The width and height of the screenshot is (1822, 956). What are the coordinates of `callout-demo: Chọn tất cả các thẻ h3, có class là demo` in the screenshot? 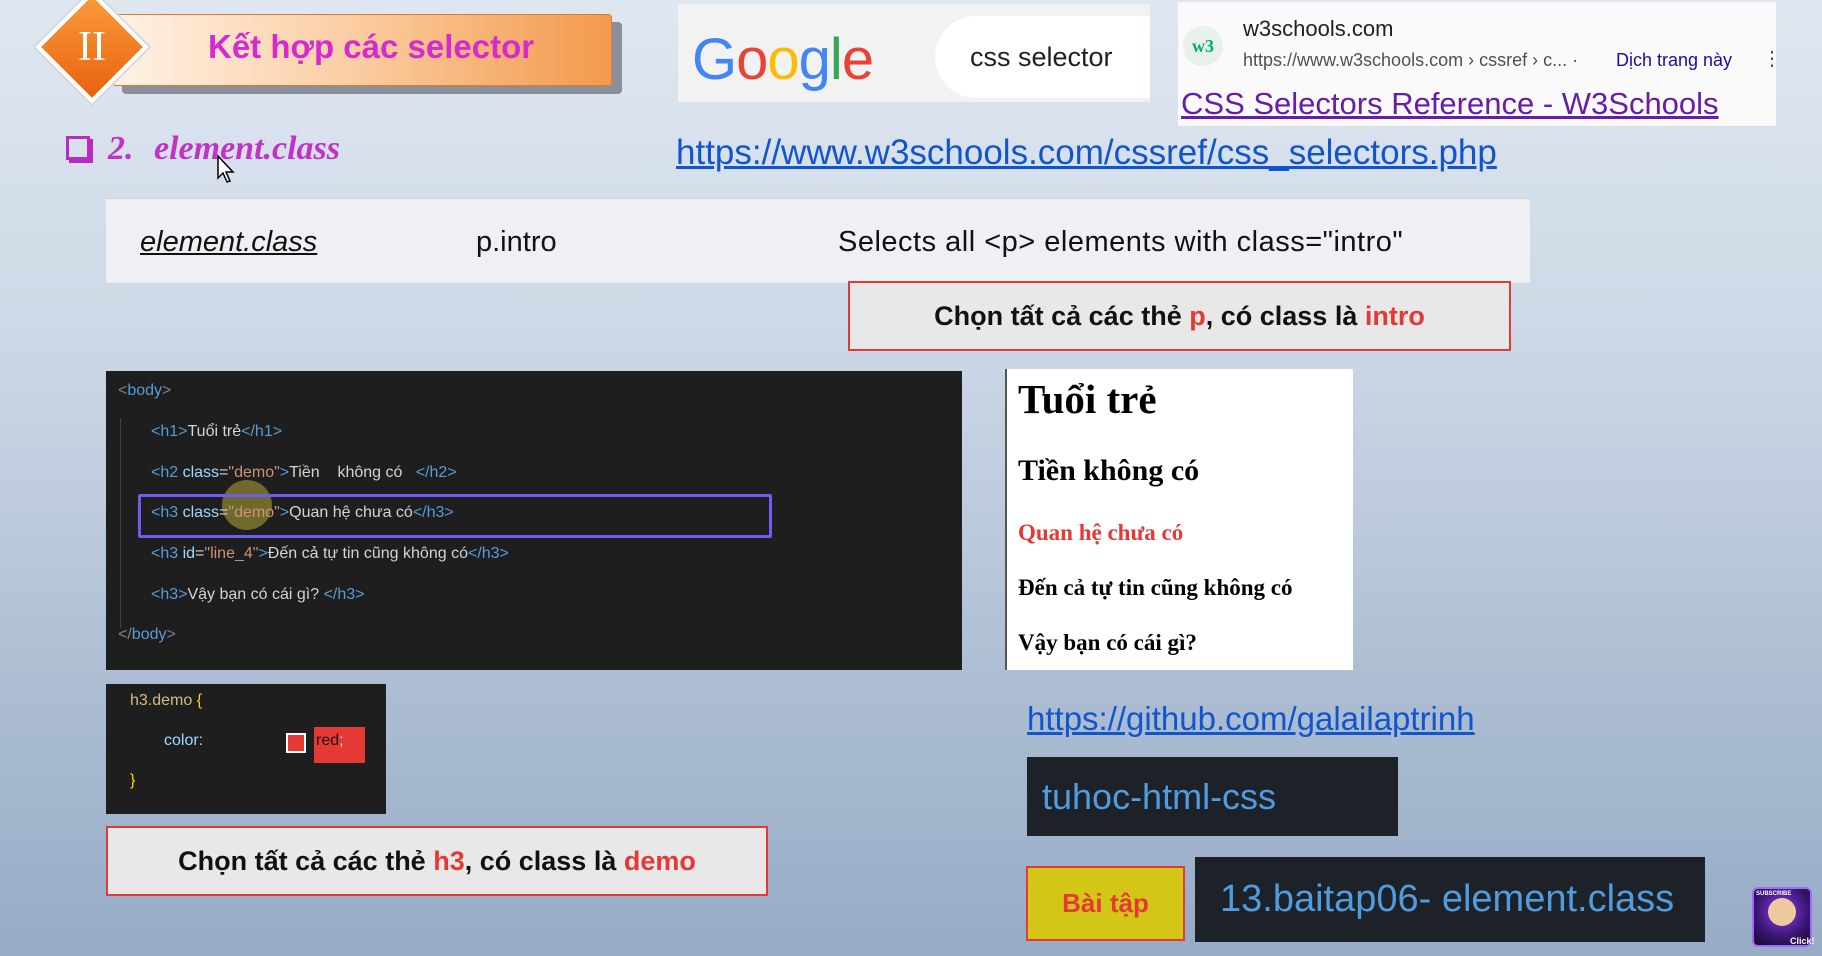 It's located at (437, 861).